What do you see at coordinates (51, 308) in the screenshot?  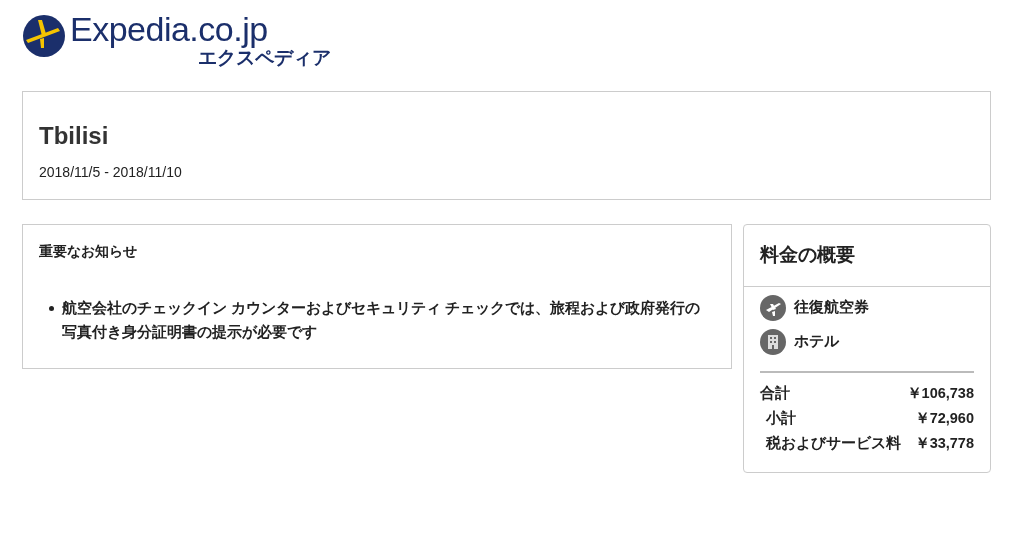 I see `bullet-icon` at bounding box center [51, 308].